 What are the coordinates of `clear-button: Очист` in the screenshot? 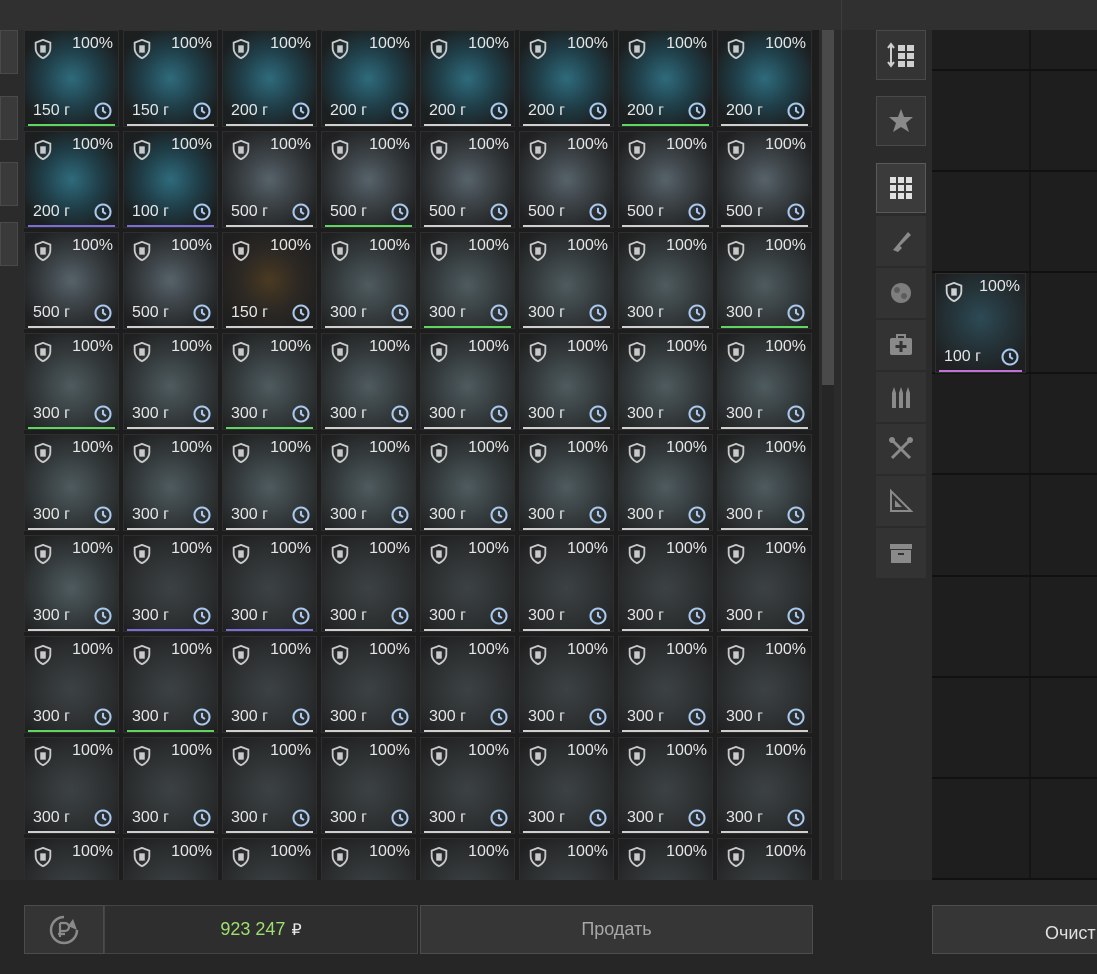 It's located at (1014, 929).